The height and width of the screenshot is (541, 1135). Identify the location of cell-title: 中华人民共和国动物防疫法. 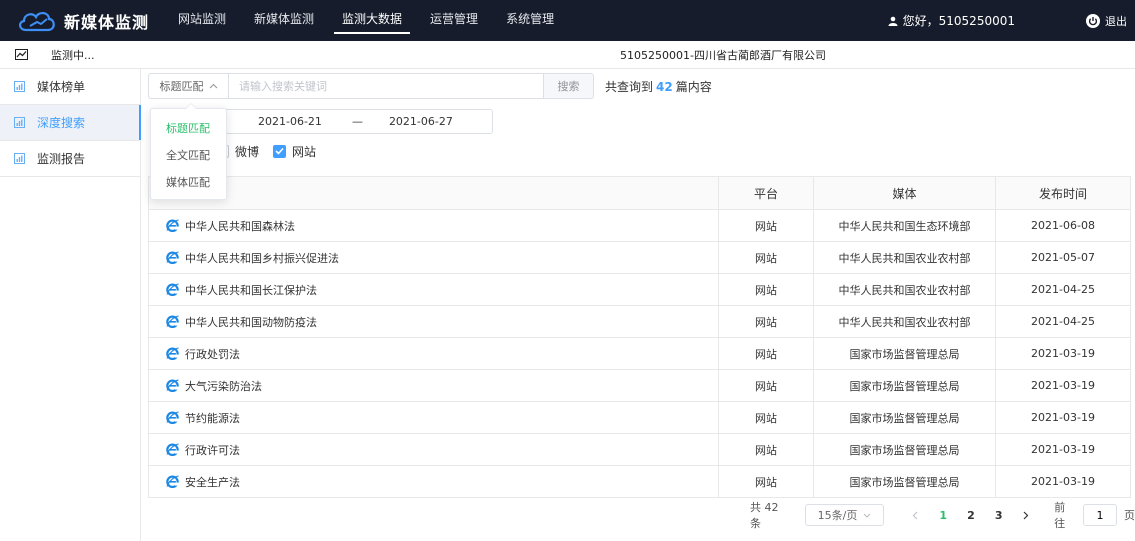
(434, 321).